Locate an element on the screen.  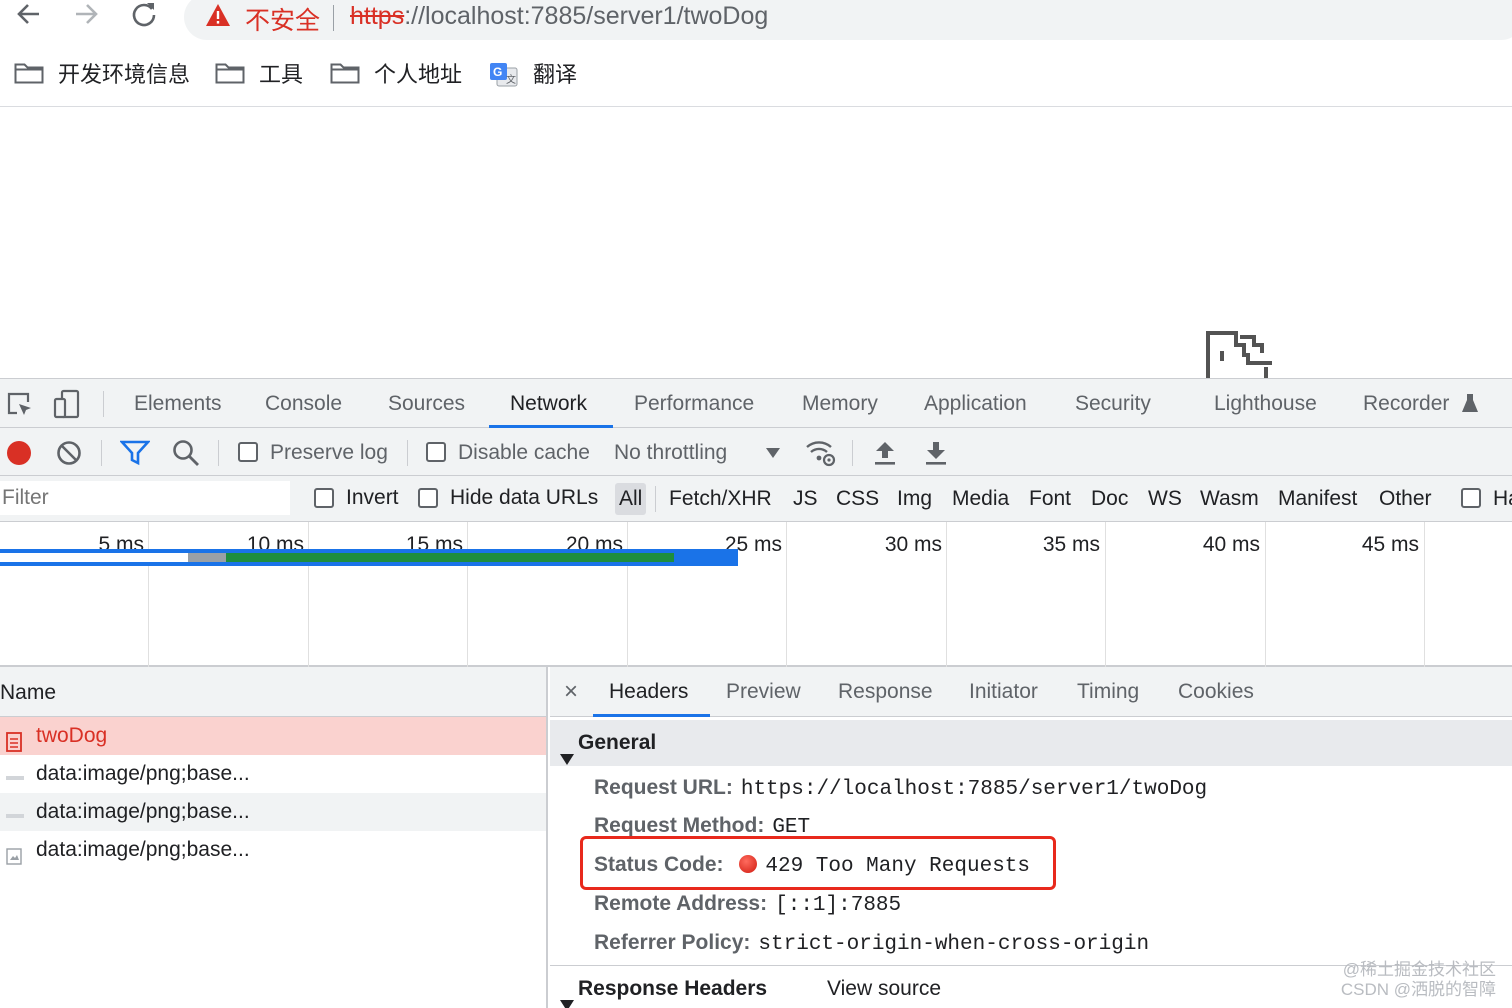
truncated-filter-label: Ha is located at coordinates (1502, 499).